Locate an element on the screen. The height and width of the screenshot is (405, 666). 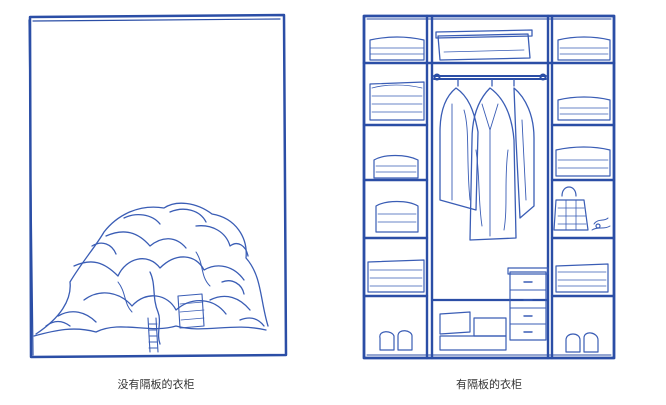
right-column-items is located at coordinates (582, 194).